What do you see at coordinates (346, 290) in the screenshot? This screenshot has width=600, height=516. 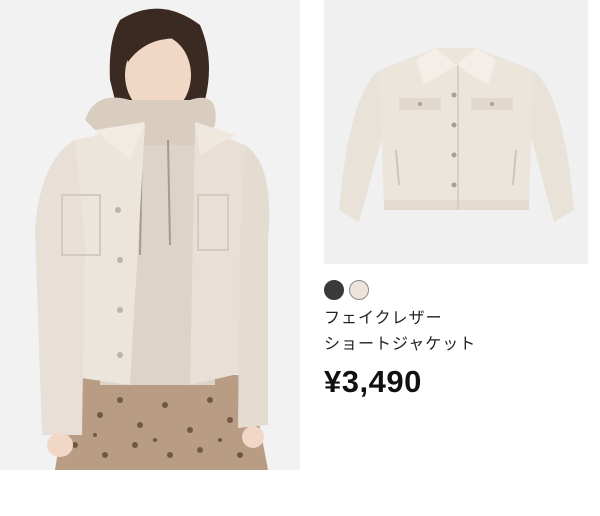 I see `color-swatches` at bounding box center [346, 290].